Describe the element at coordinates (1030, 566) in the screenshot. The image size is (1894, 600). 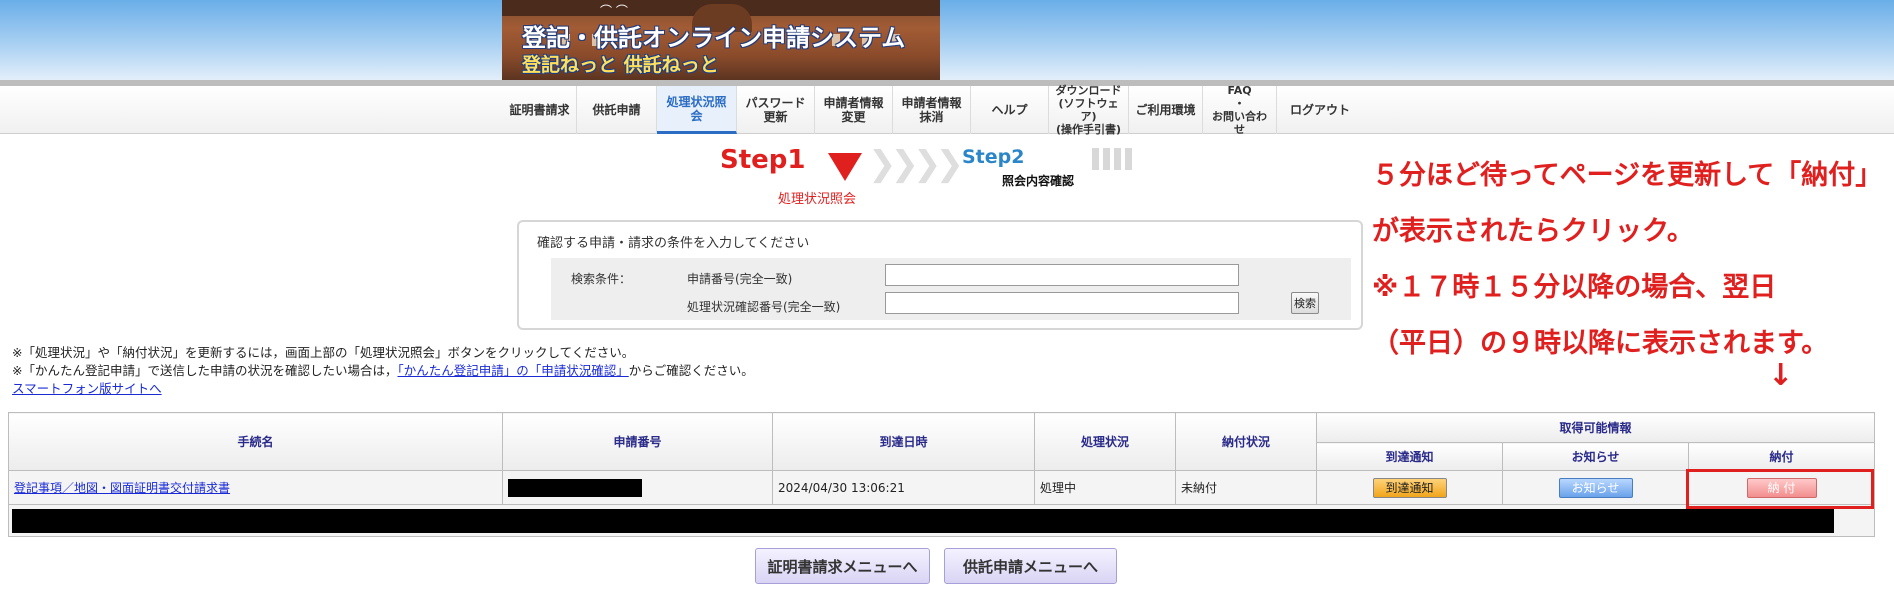
I see `deposit-menu-button: 供託申請メニューへ` at that location.